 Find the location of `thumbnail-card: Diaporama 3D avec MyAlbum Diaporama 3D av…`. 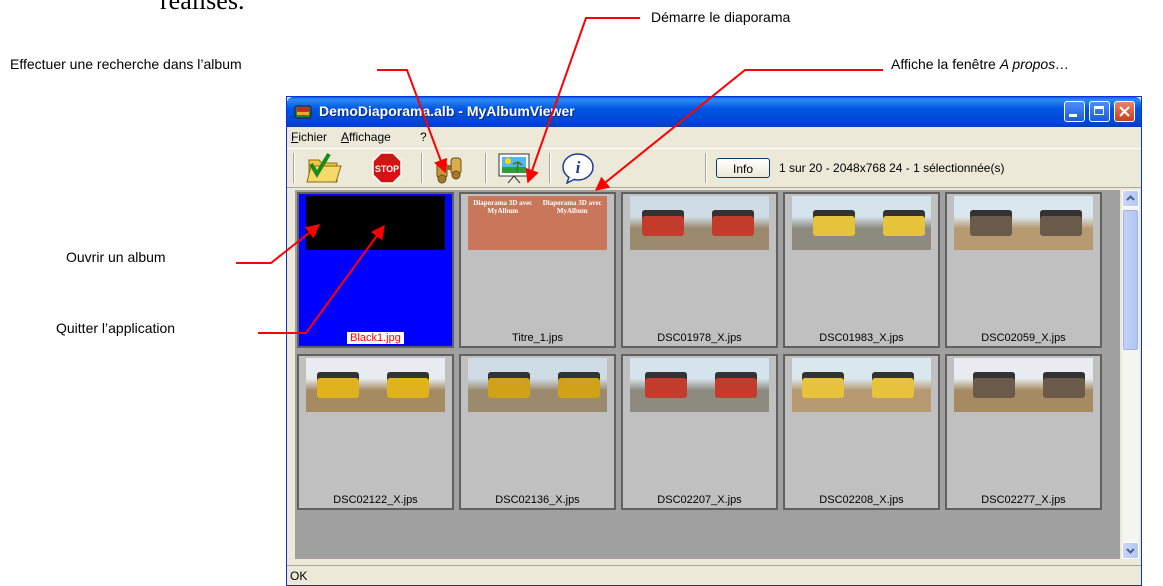

thumbnail-card: Diaporama 3D avec MyAlbum Diaporama 3D av… is located at coordinates (537, 270).